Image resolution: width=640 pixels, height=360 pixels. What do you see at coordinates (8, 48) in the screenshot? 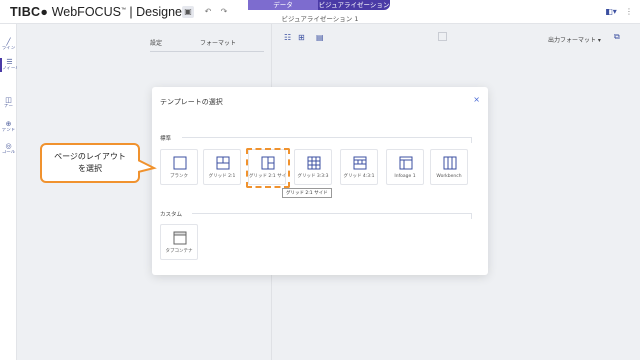
I see `rail-item-label: ライン` at bounding box center [8, 48].